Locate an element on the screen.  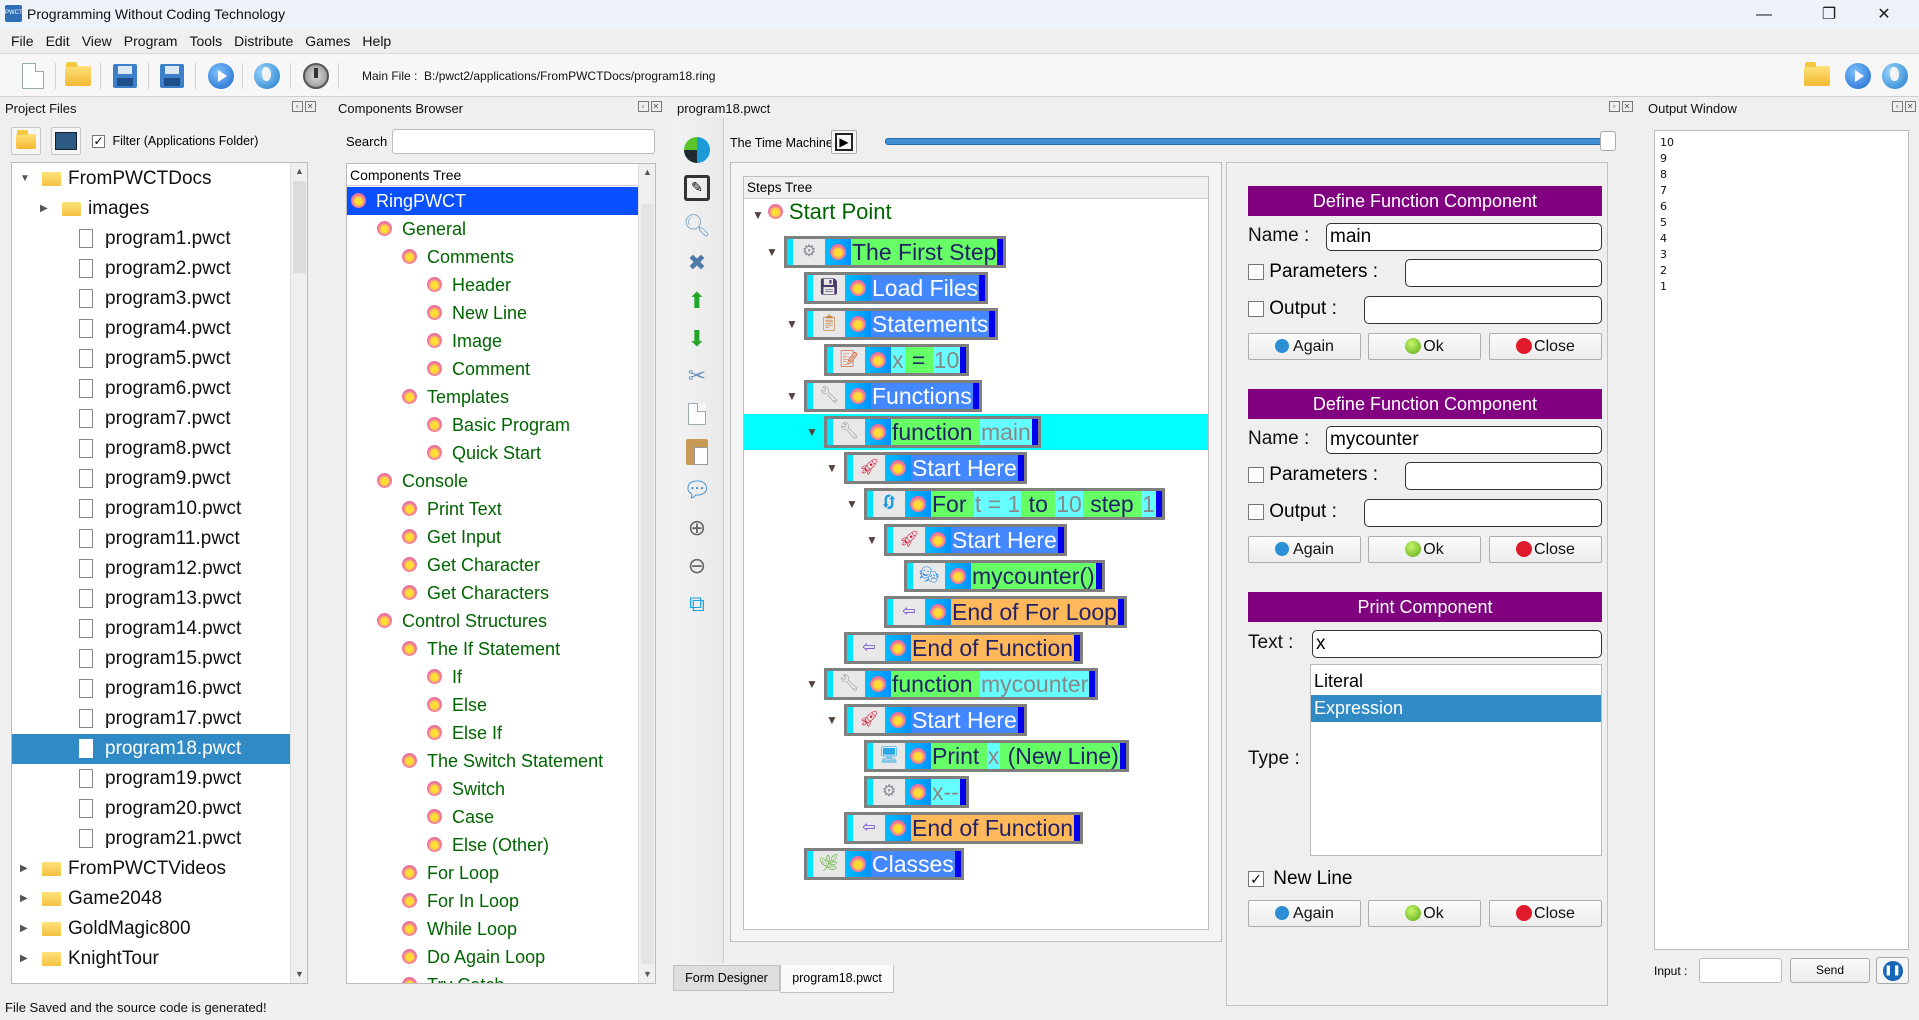
distribute-web-button is located at coordinates (267, 76).